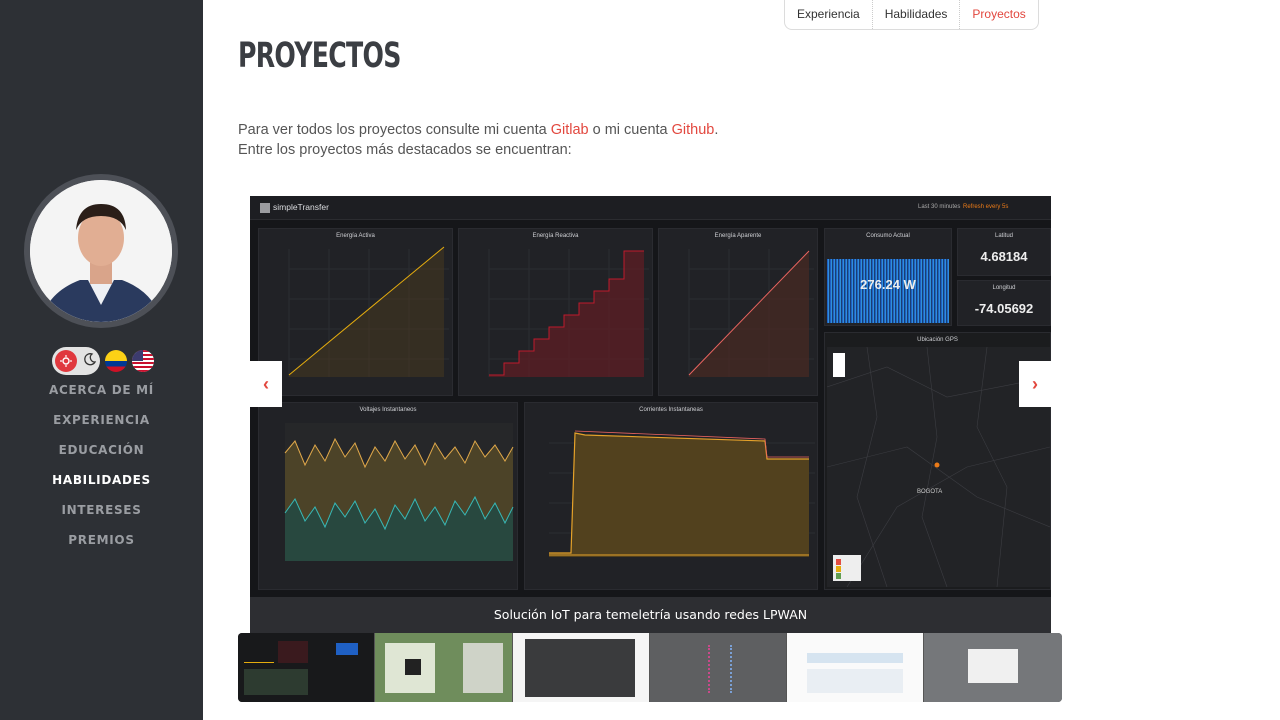 The image size is (1280, 720). I want to click on sun-icon, so click(66, 361).